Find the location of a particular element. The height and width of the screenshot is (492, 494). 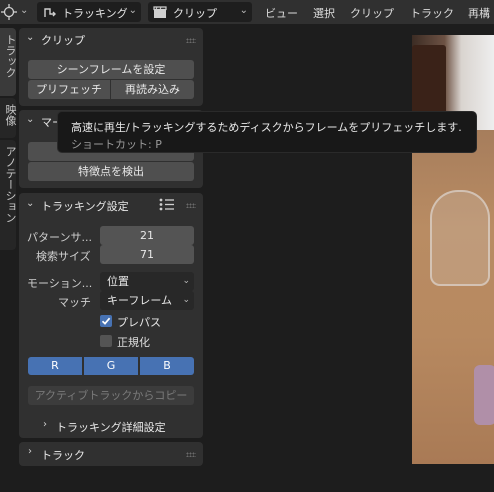

menu-track: トラック is located at coordinates (432, 13).